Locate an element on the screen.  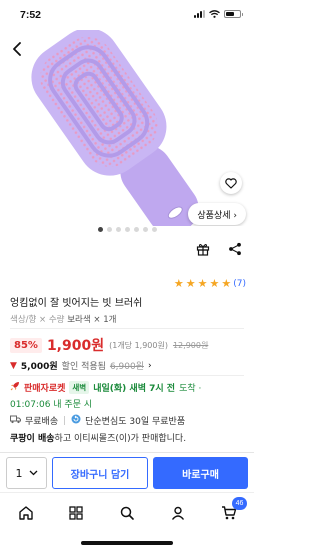
search-icon is located at coordinates (127, 513).